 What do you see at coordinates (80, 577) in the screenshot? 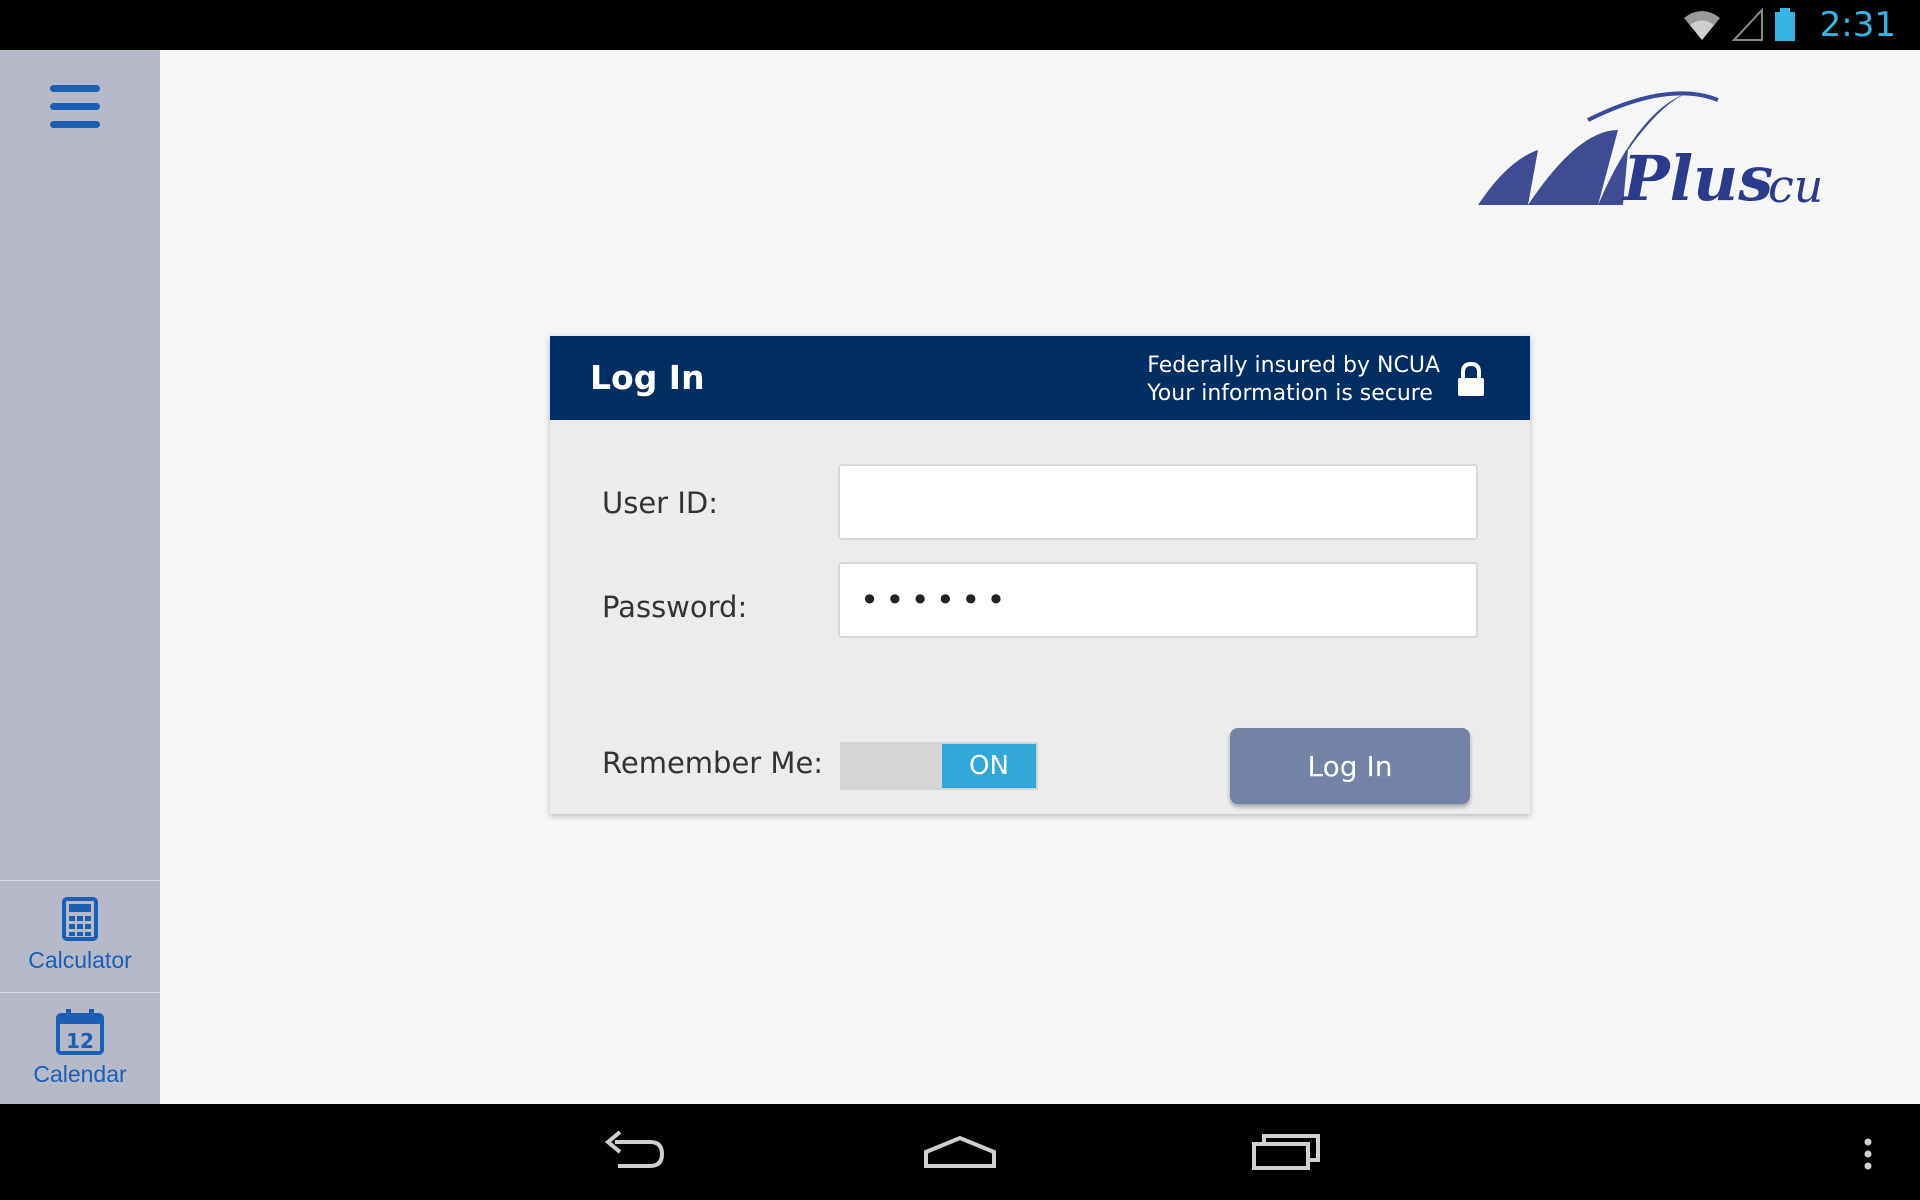
I see `sidebar: Calculator 12 Calendar` at bounding box center [80, 577].